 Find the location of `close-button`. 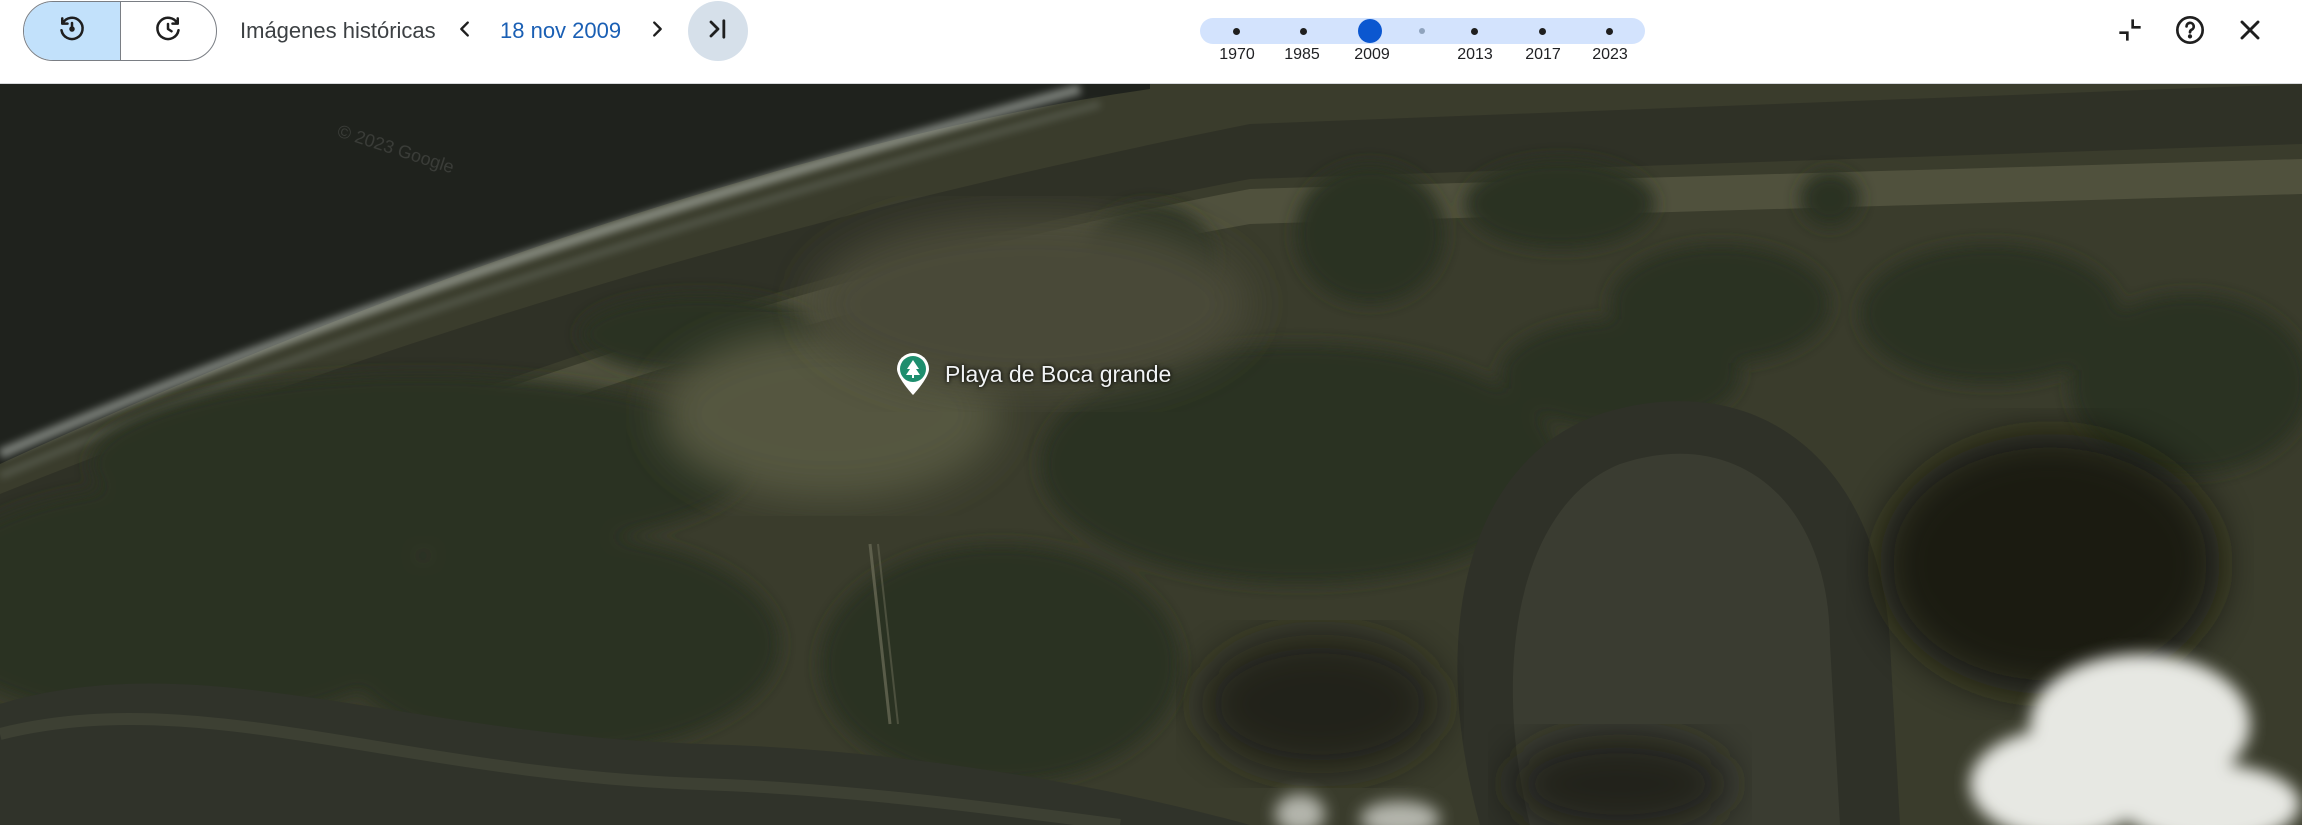

close-button is located at coordinates (2250, 32).